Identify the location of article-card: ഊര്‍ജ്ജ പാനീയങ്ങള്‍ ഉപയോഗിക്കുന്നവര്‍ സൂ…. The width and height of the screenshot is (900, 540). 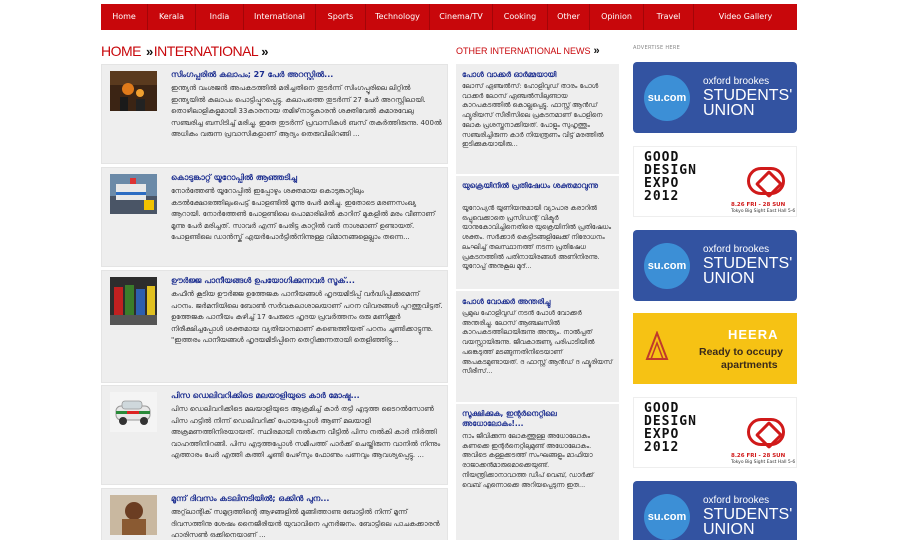
(274, 326).